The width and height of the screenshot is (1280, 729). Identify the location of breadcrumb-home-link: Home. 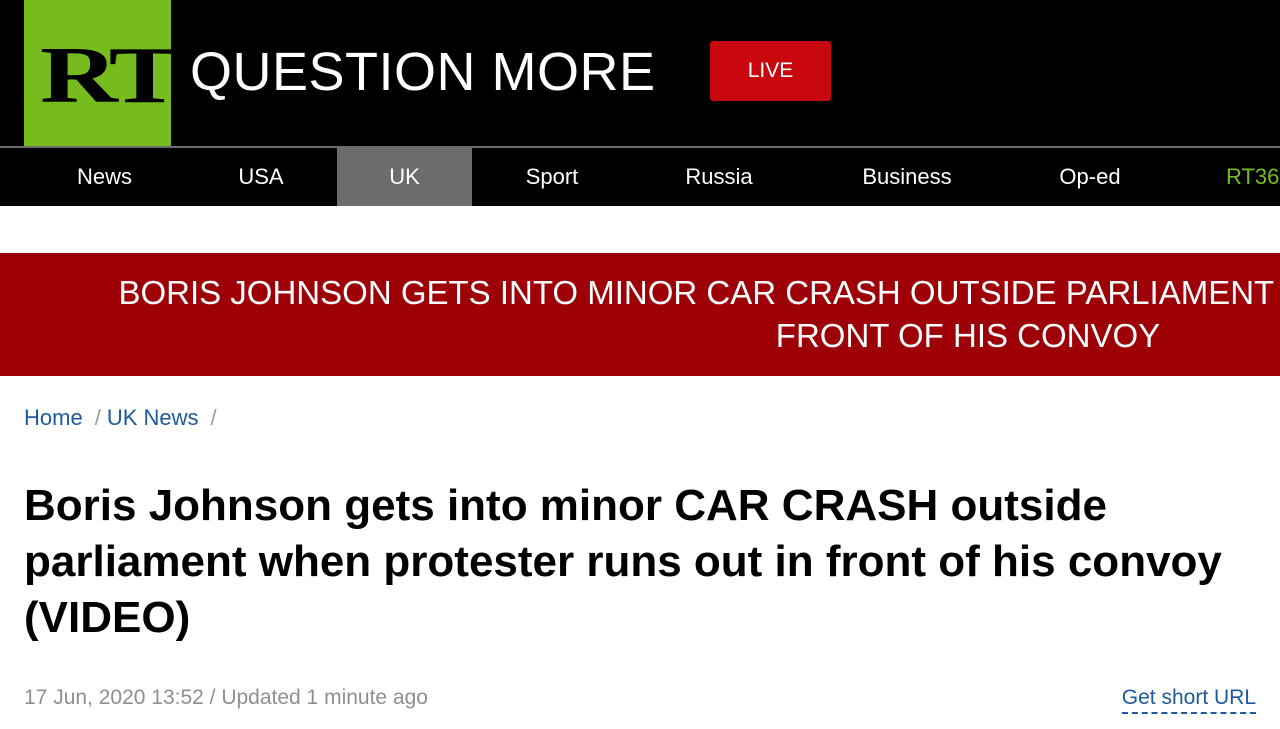
(53, 417).